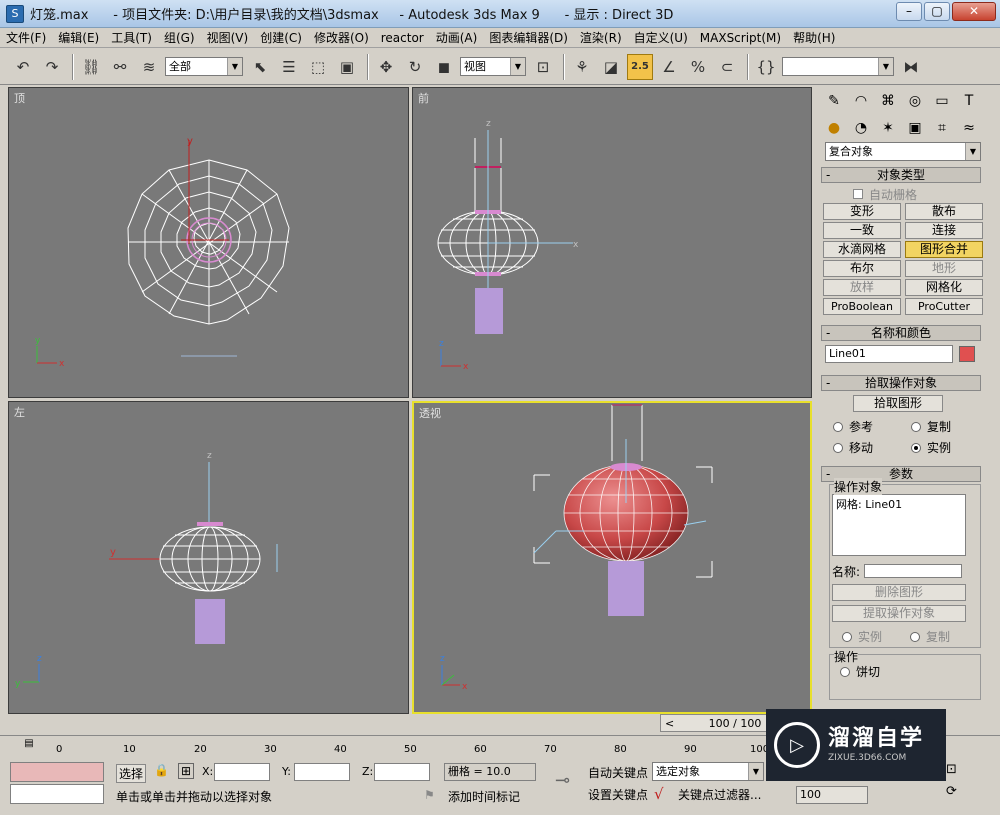 The height and width of the screenshot is (815, 1000). What do you see at coordinates (161, 770) in the screenshot?
I see `lock-icon: 🔒` at bounding box center [161, 770].